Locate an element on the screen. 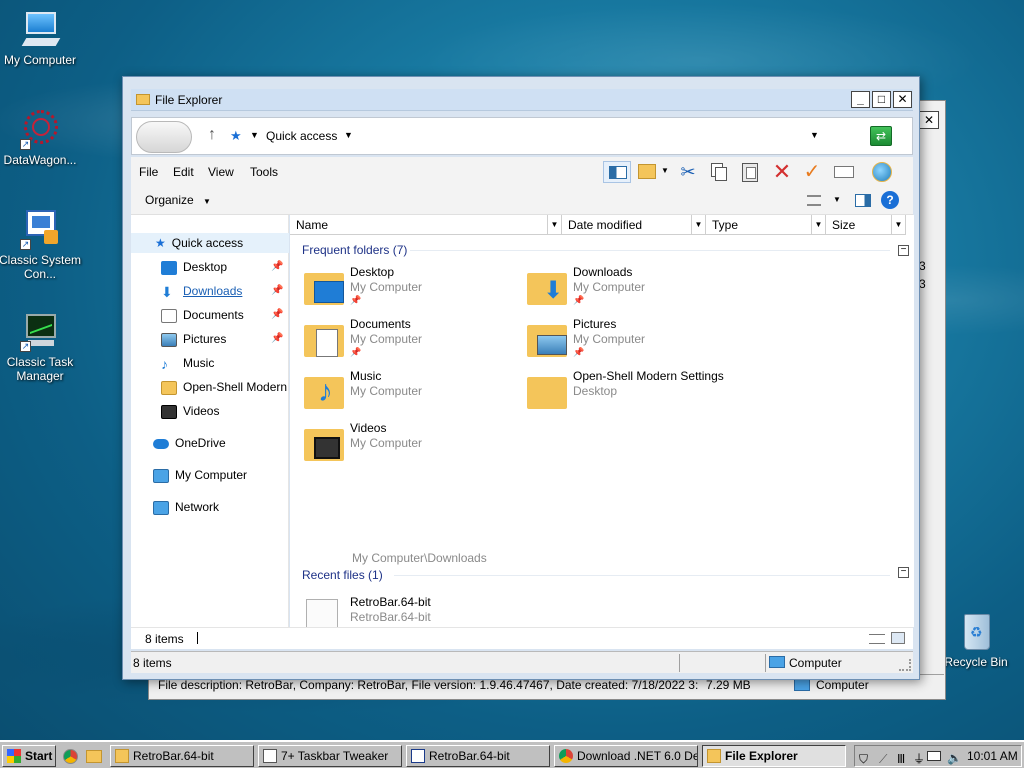  nav-item-videos: Videos is located at coordinates (190, 411).